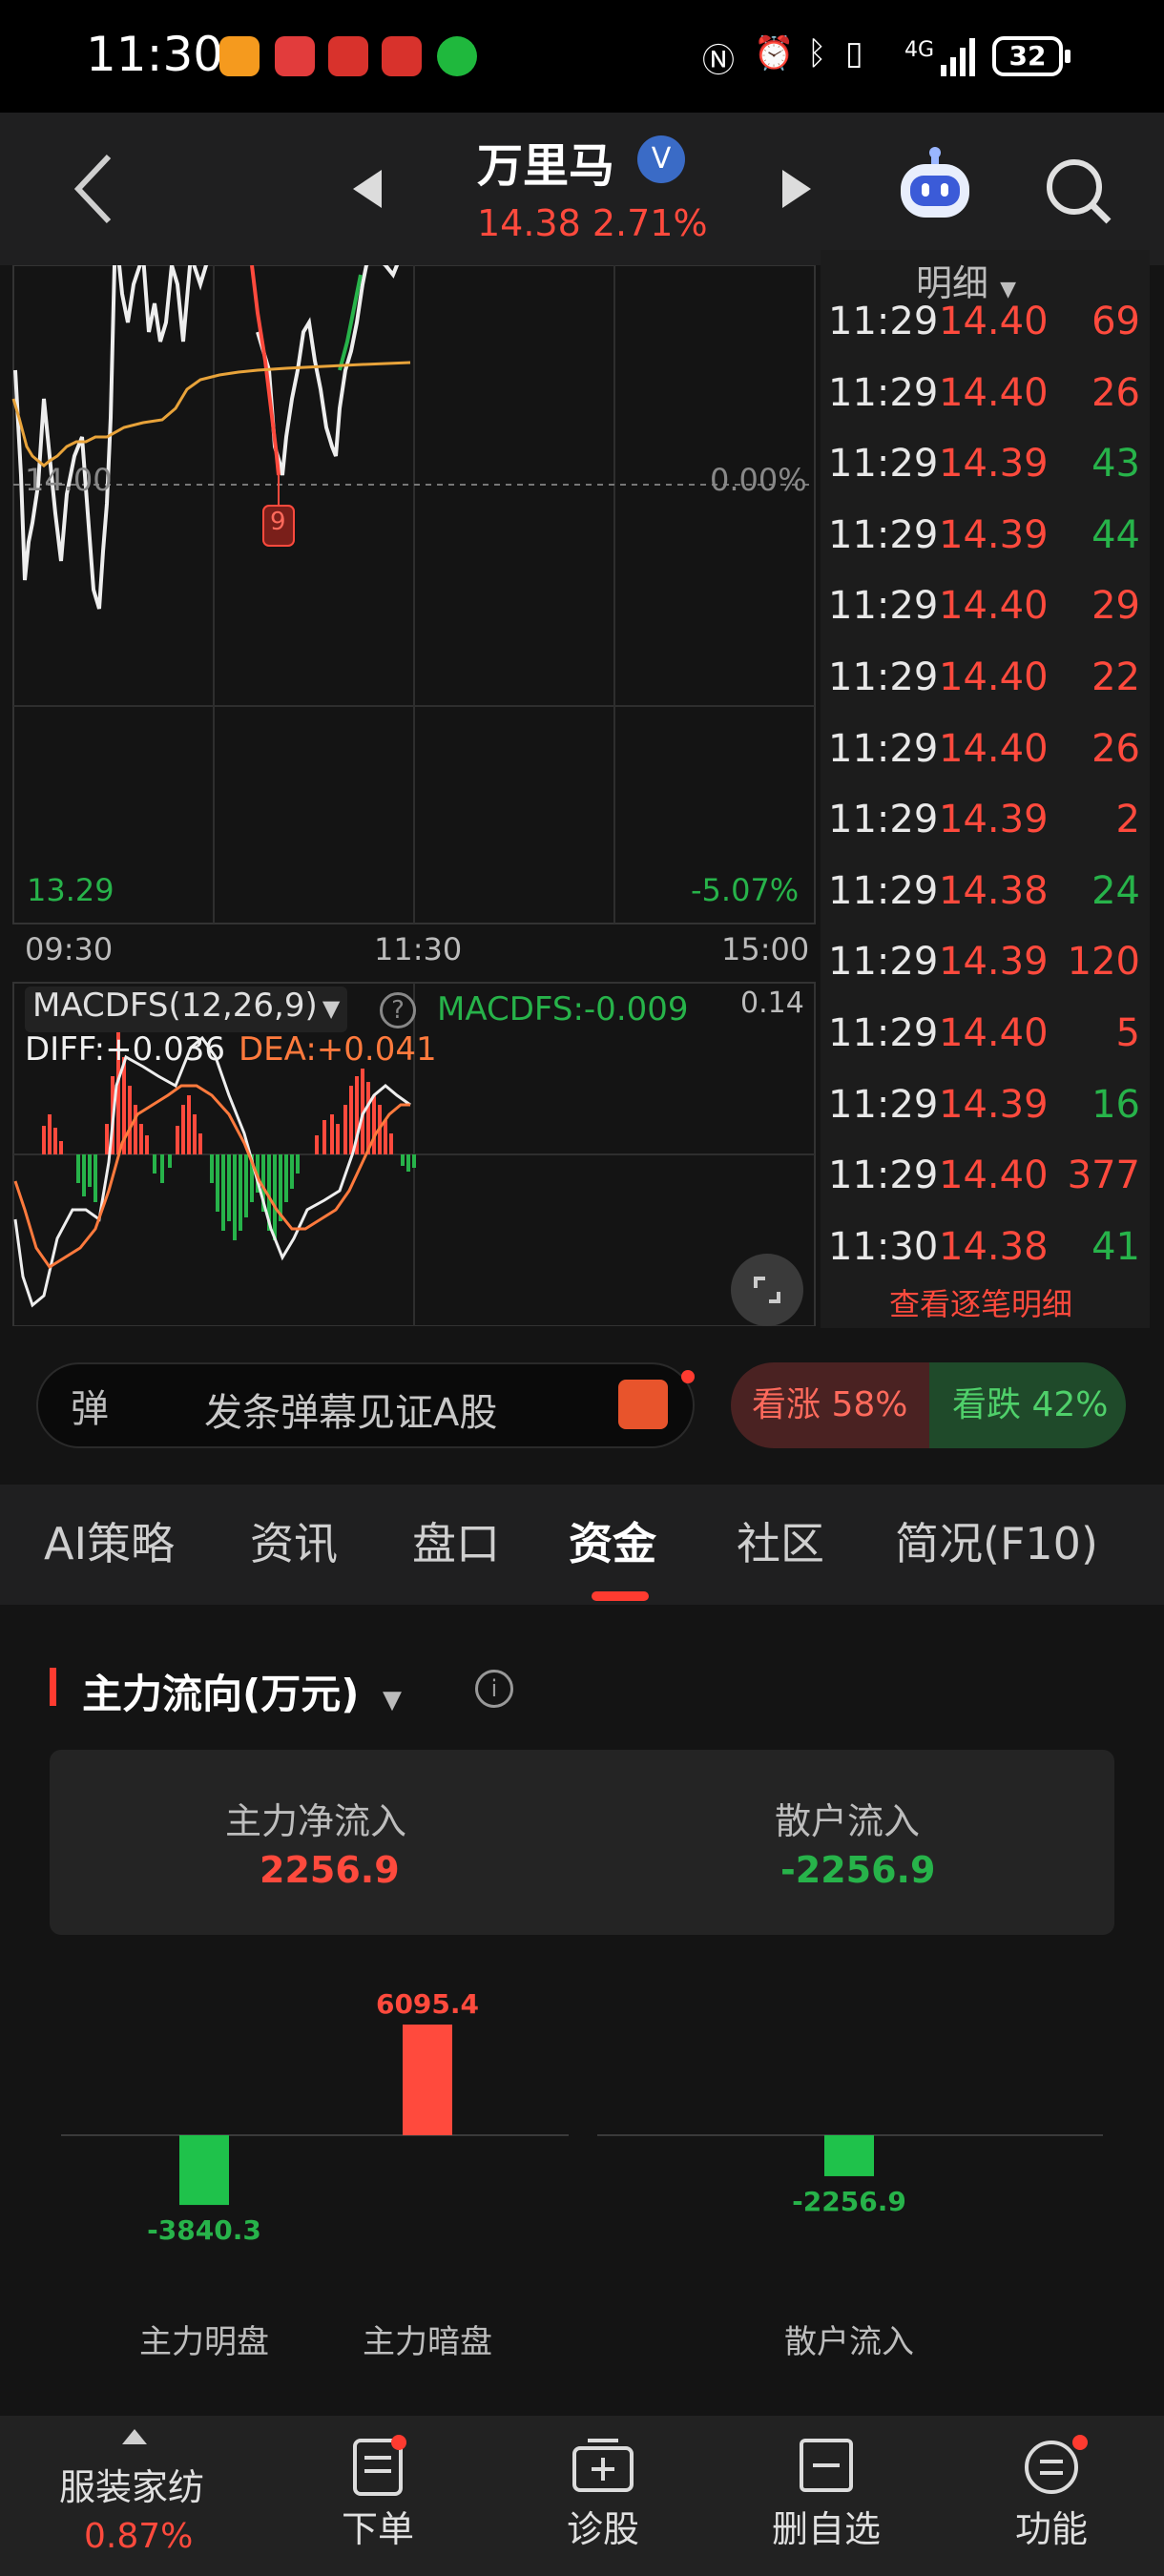  Describe the element at coordinates (920, 50) in the screenshot. I see `network-type-label: 4G` at that location.